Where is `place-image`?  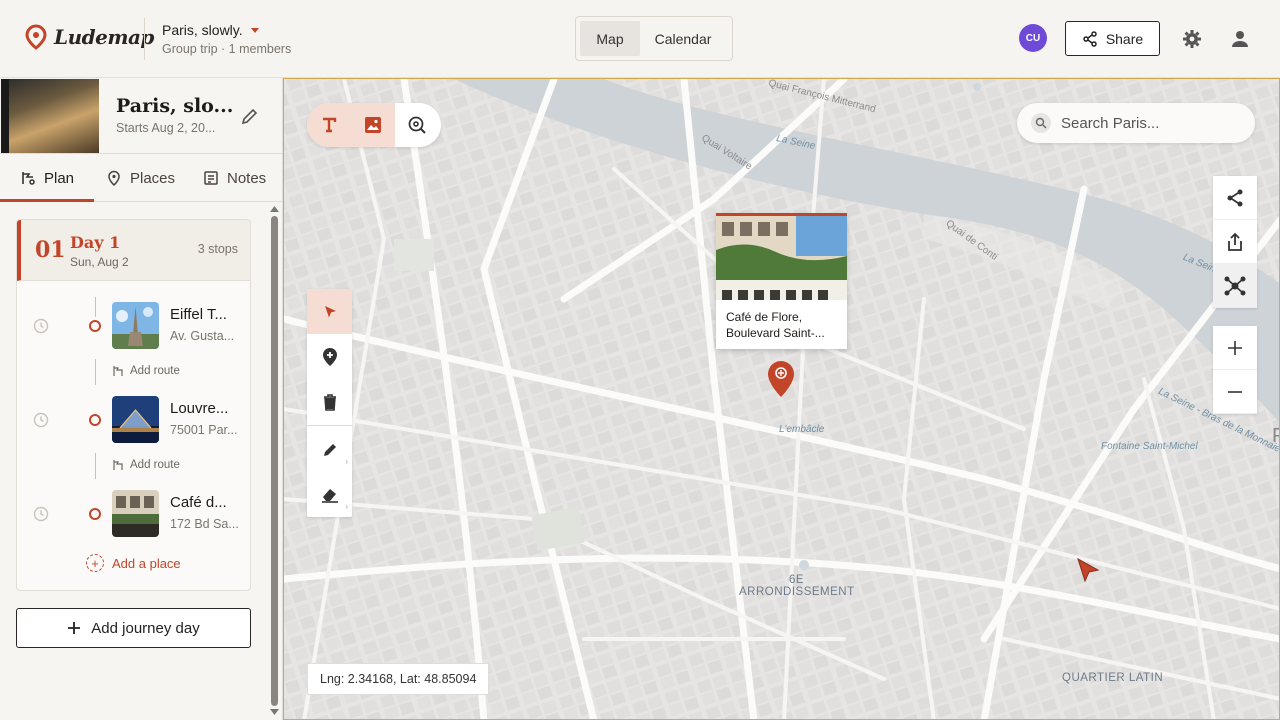 place-image is located at coordinates (135, 419).